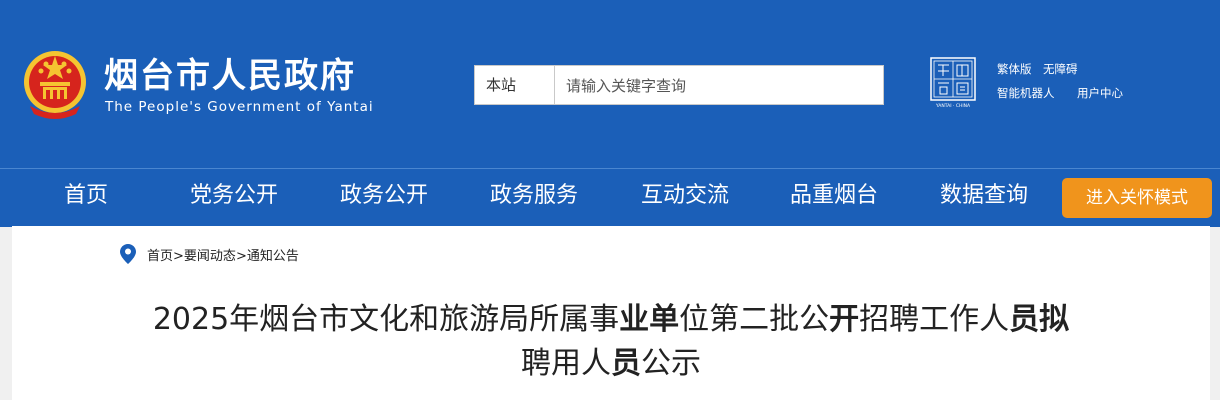 This screenshot has height=400, width=1220. Describe the element at coordinates (160, 256) in the screenshot. I see `breadcrumb-home: 首页` at that location.